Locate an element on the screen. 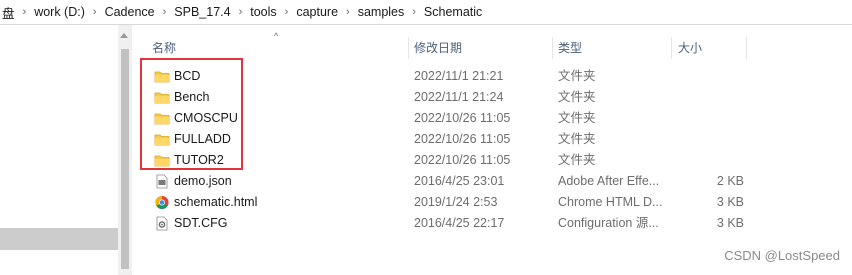 The height and width of the screenshot is (275, 852). file-date: 2022/11/1 21:21 is located at coordinates (459, 76).